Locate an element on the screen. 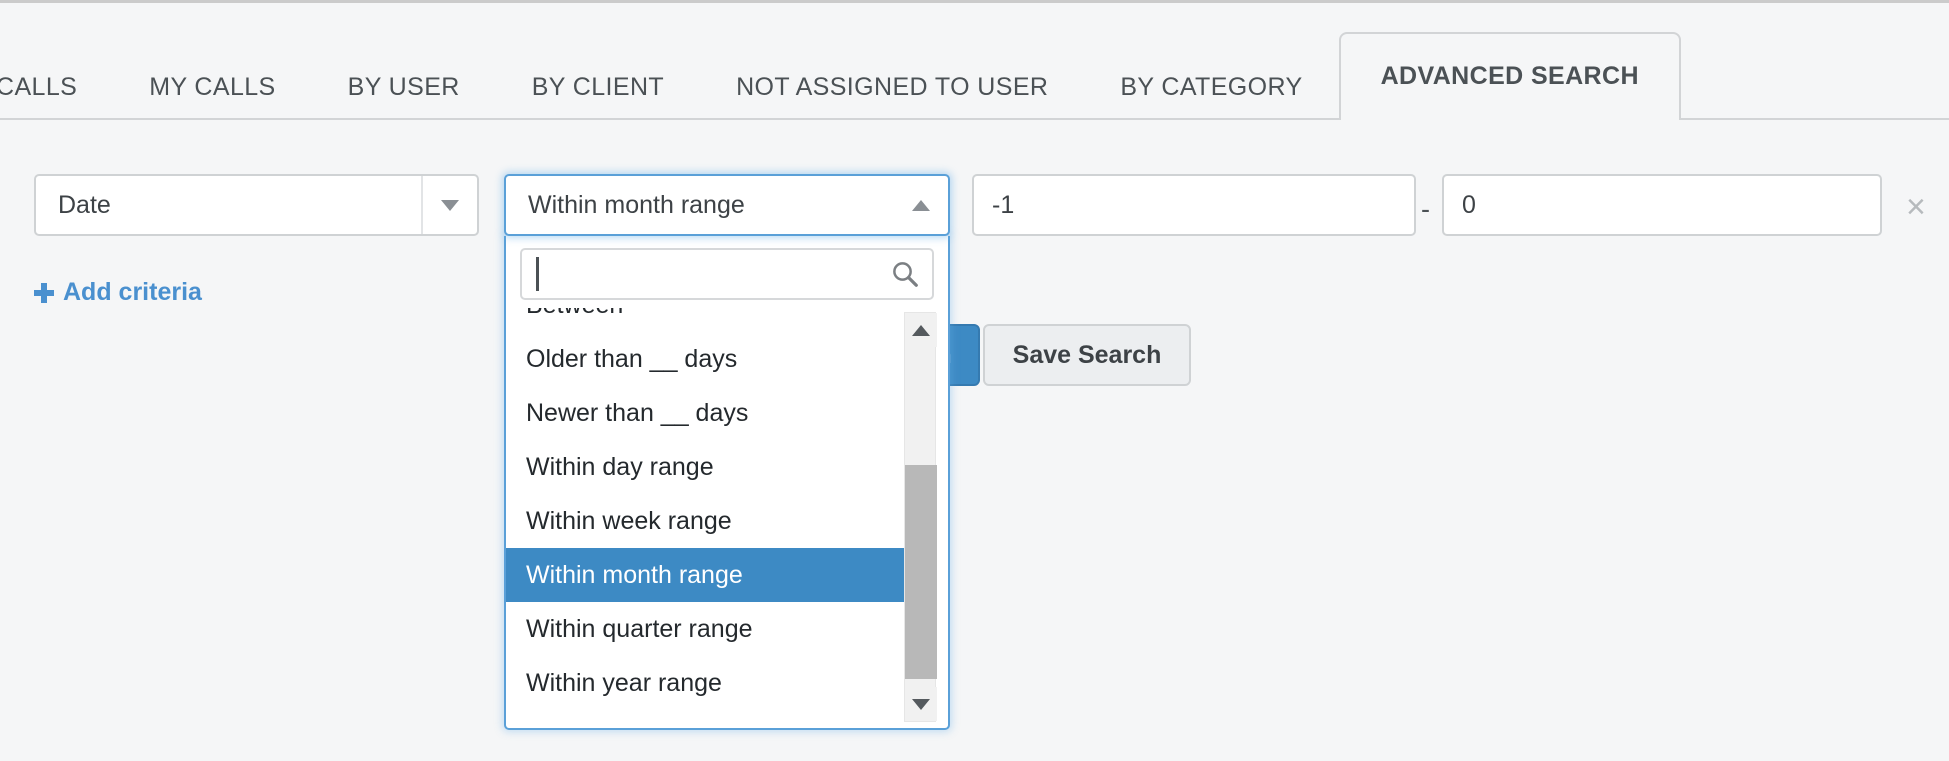  dropdown-scrollbar is located at coordinates (920, 517).